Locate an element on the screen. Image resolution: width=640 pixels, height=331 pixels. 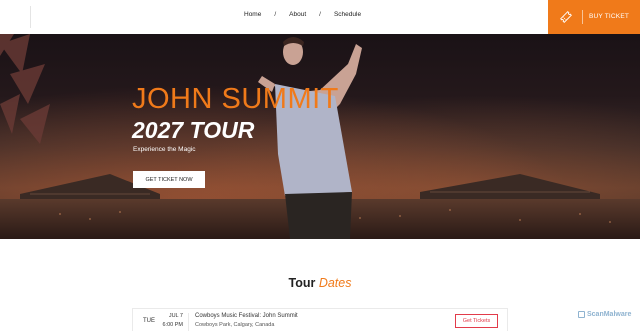
get-tickets-button: Get Tickets is located at coordinates (476, 321).